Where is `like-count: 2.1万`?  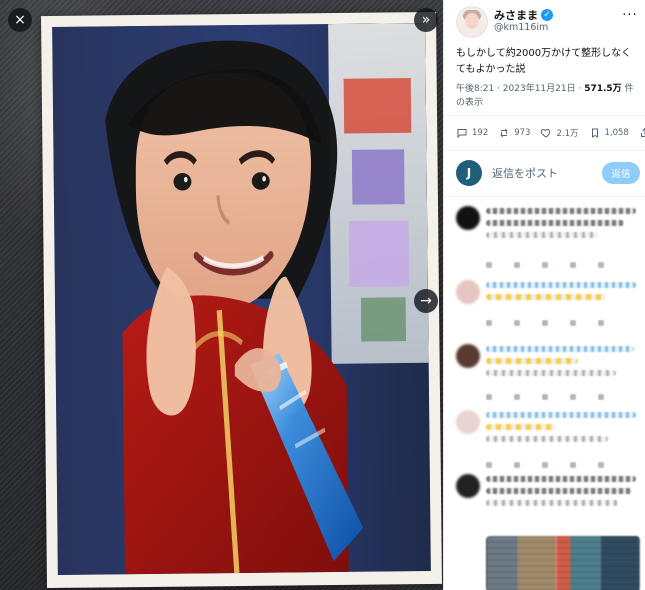
like-count: 2.1万 is located at coordinates (567, 134).